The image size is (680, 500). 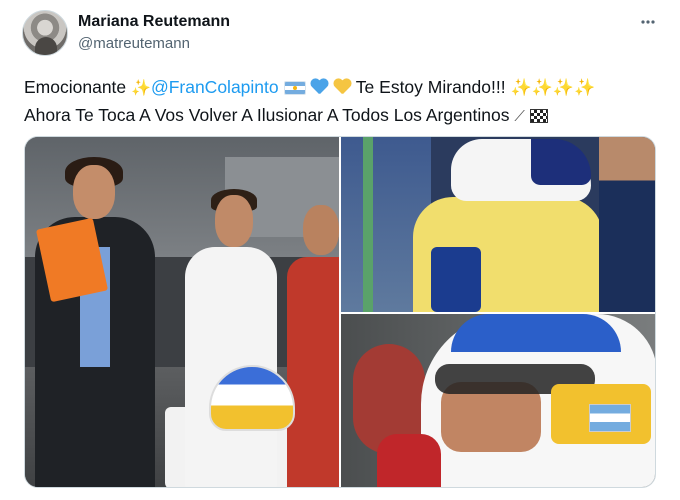 What do you see at coordinates (45, 33) in the screenshot?
I see `avatar` at bounding box center [45, 33].